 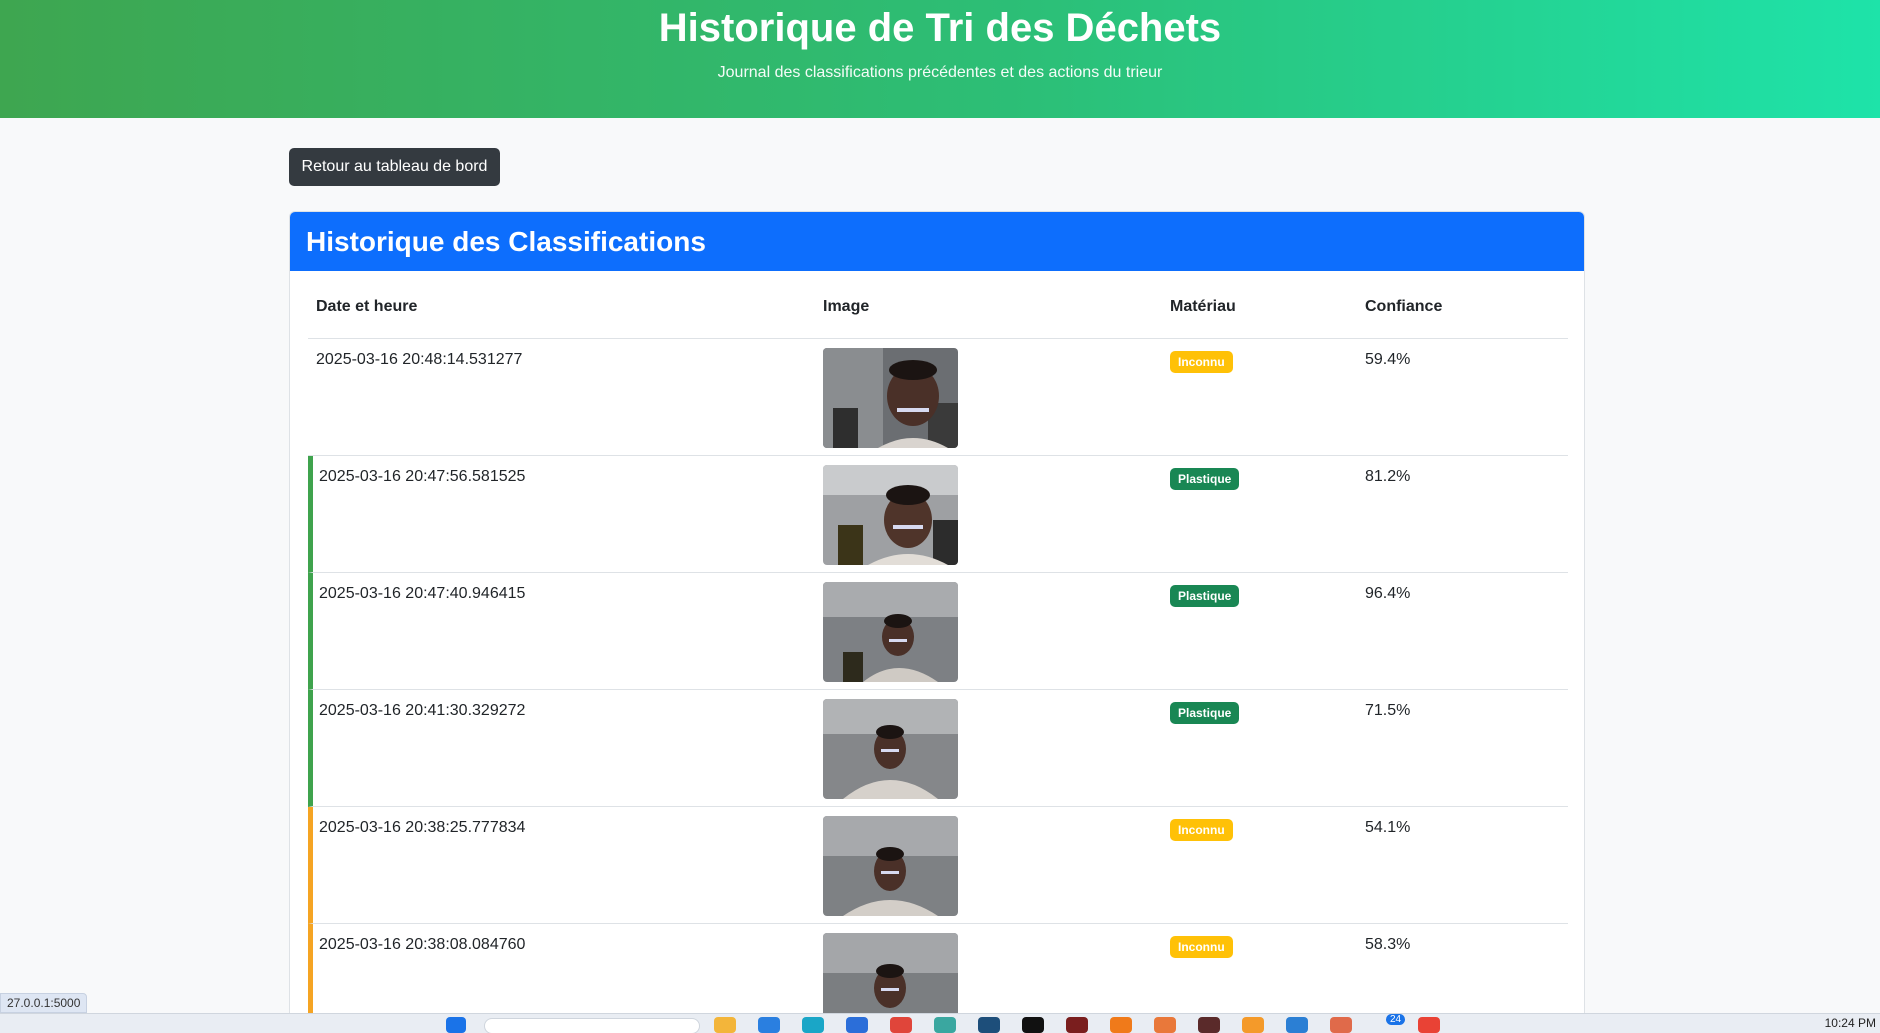 I want to click on row-confidence: 96.4%, so click(x=1388, y=593).